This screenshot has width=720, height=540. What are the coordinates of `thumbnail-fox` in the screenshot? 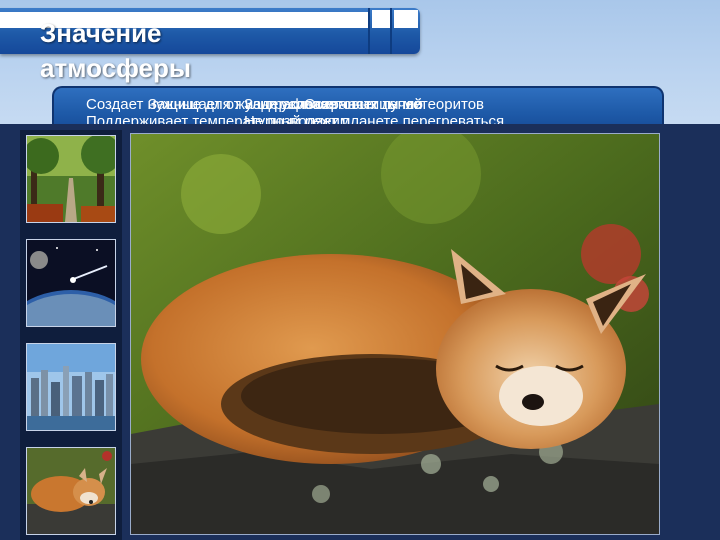 It's located at (71, 491).